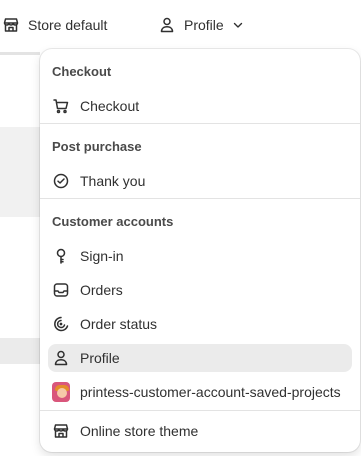  Describe the element at coordinates (20, 53) in the screenshot. I see `top-bar-border` at that location.